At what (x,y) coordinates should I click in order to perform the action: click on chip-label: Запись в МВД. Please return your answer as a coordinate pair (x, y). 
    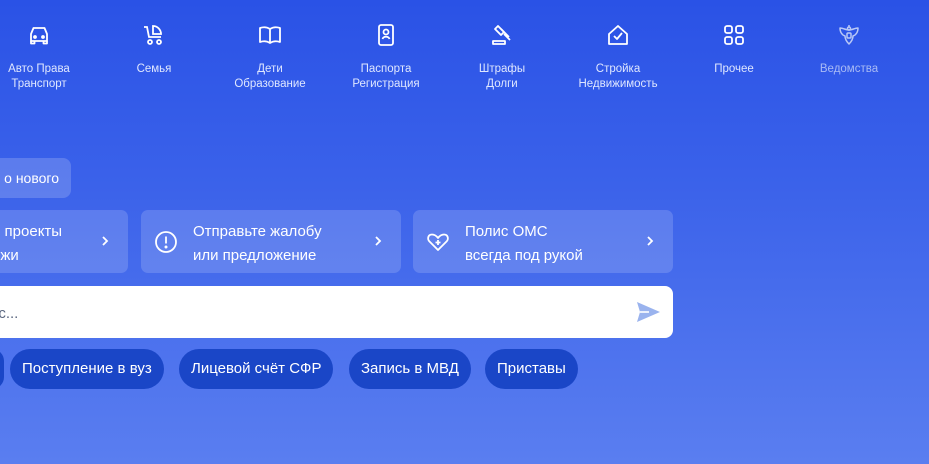
    Looking at the image, I should click on (410, 368).